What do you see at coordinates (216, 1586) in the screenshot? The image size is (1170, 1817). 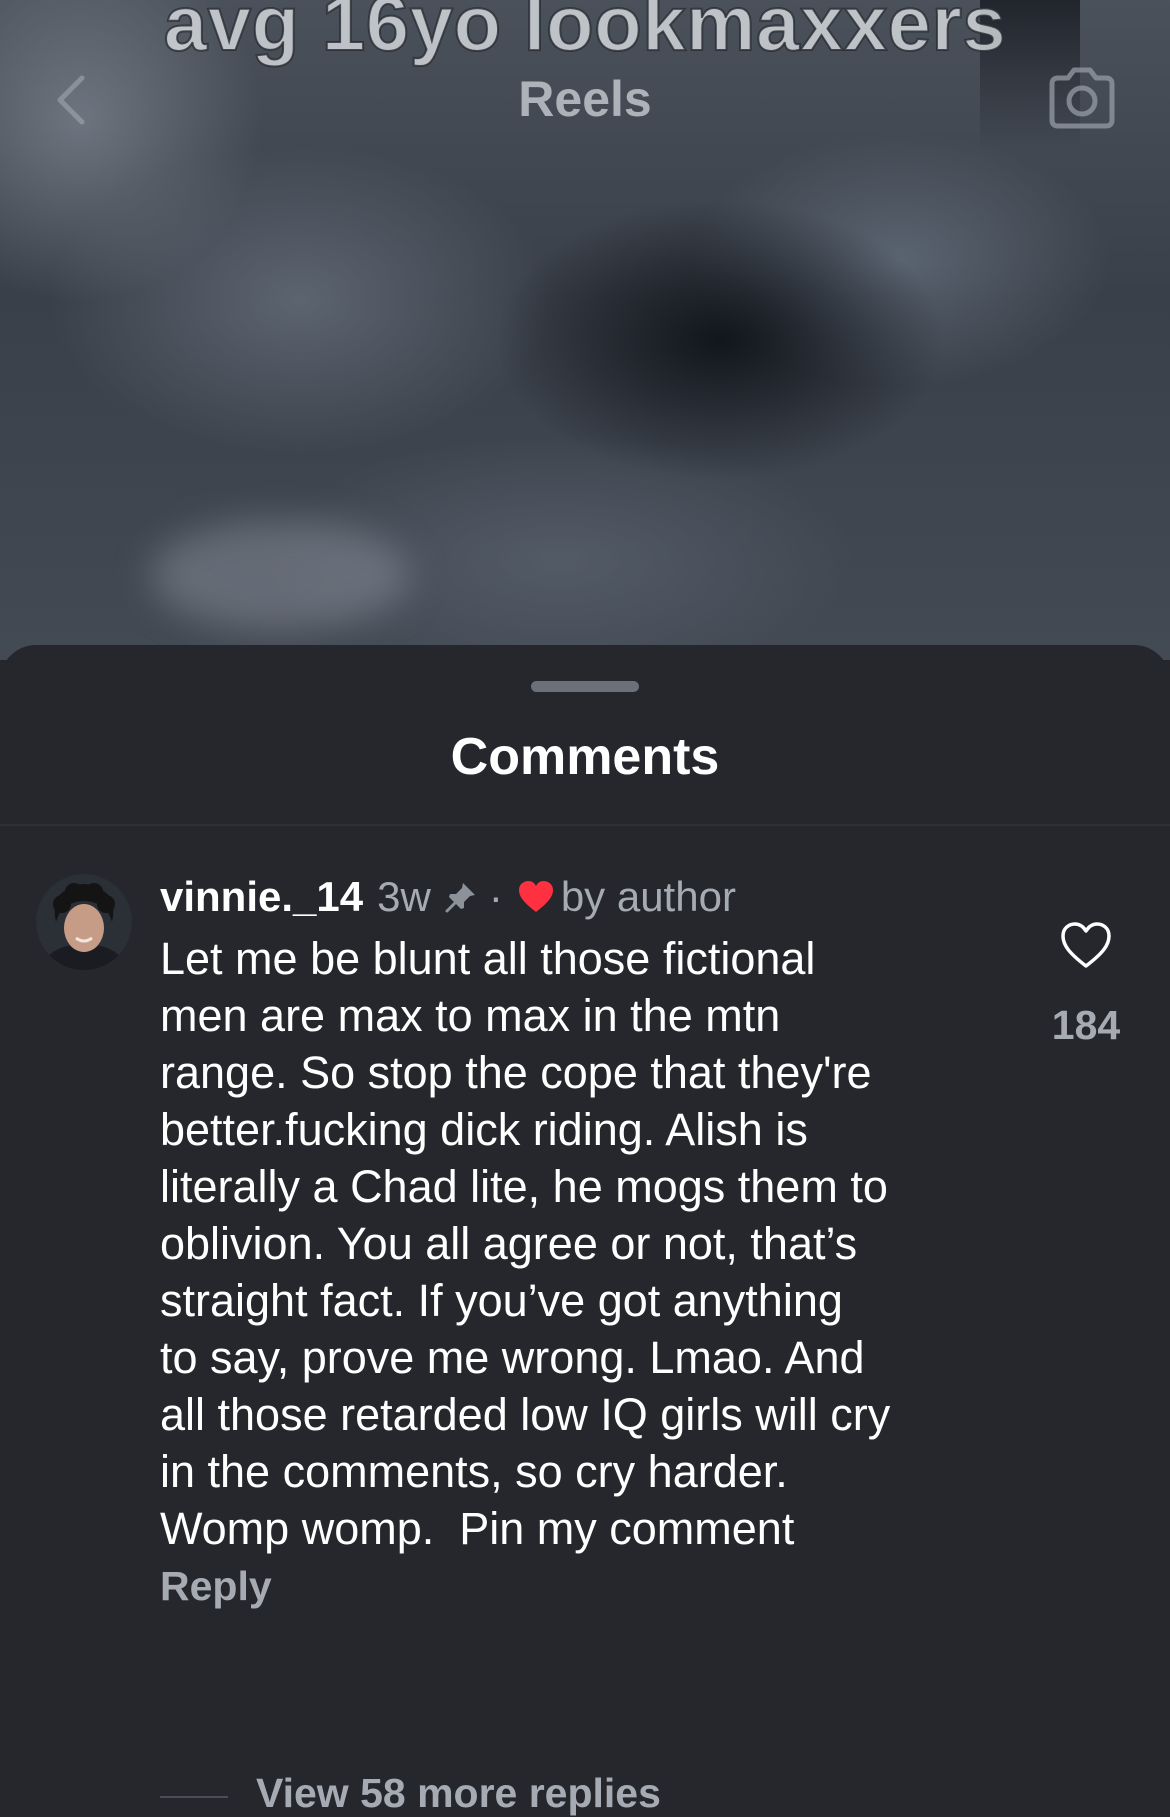 I see `reply-button: Reply` at bounding box center [216, 1586].